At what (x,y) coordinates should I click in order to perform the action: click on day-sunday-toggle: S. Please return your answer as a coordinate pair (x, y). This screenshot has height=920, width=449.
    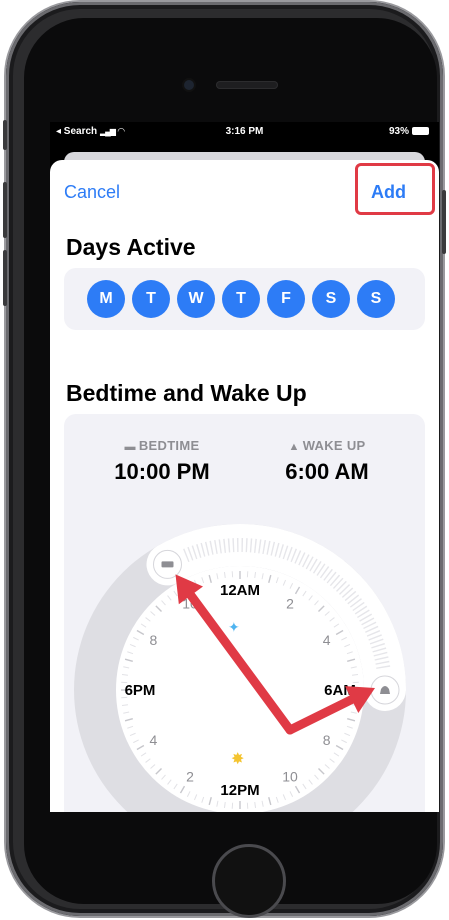
    Looking at the image, I should click on (376, 299).